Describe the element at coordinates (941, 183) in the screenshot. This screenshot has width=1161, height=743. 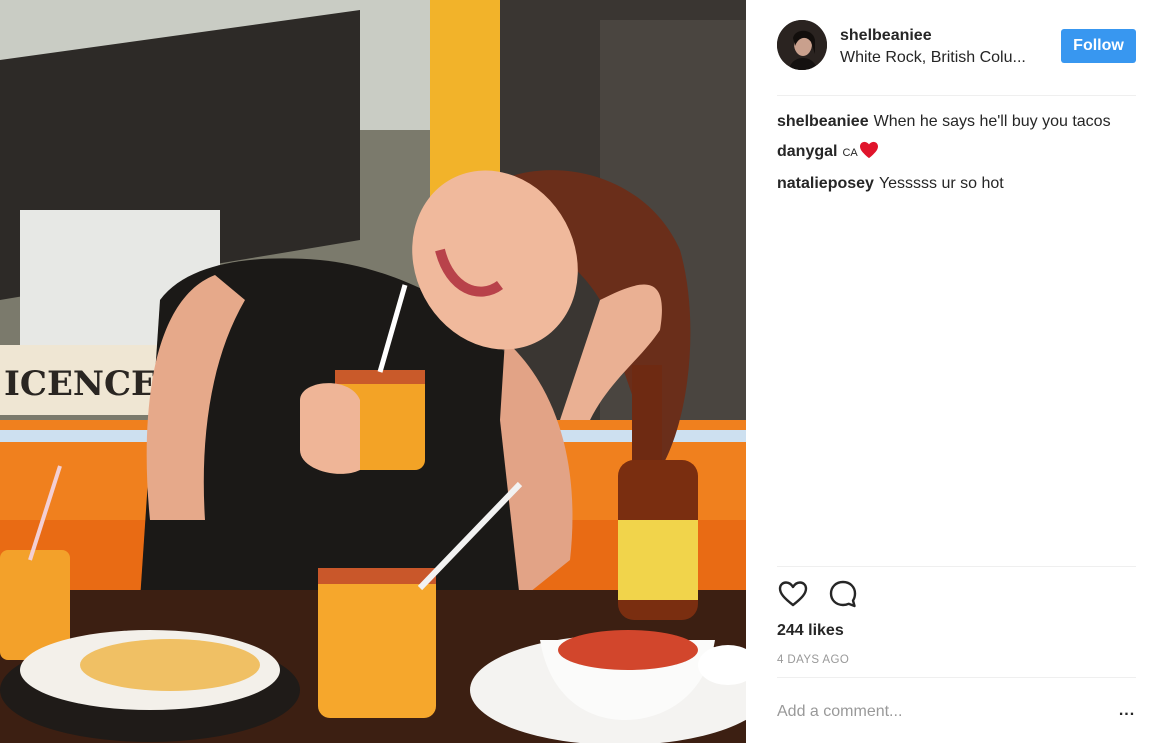
I see `comment-text: Yesssss ur so hot` at that location.